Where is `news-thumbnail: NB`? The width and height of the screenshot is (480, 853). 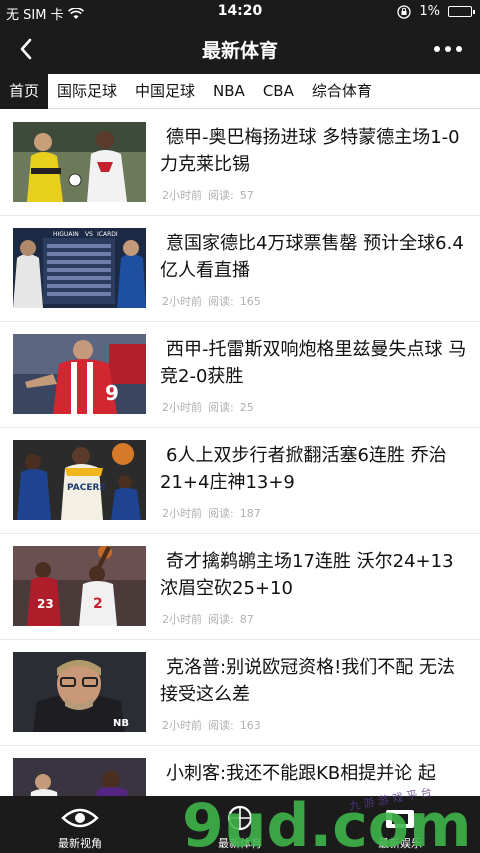 news-thumbnail: NB is located at coordinates (79, 692).